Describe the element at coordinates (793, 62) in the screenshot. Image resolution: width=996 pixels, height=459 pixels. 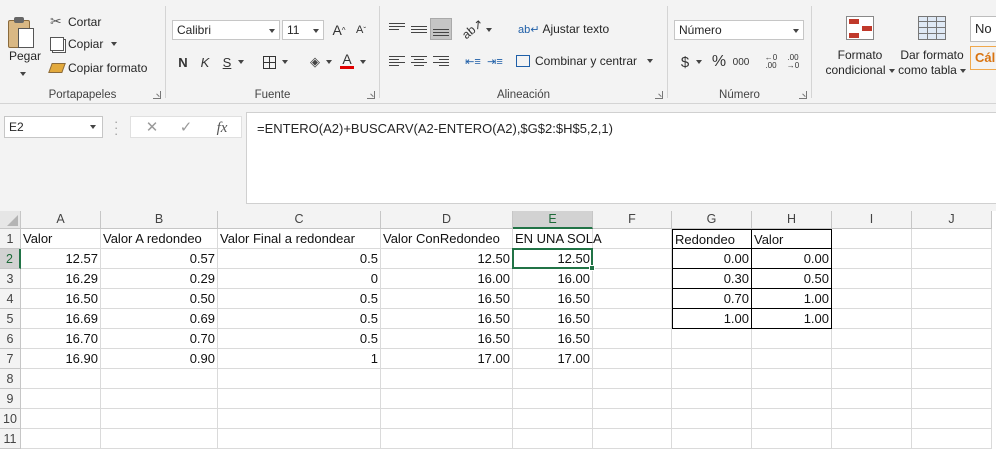
I see `decrease-decimal-button: .00 →0` at that location.